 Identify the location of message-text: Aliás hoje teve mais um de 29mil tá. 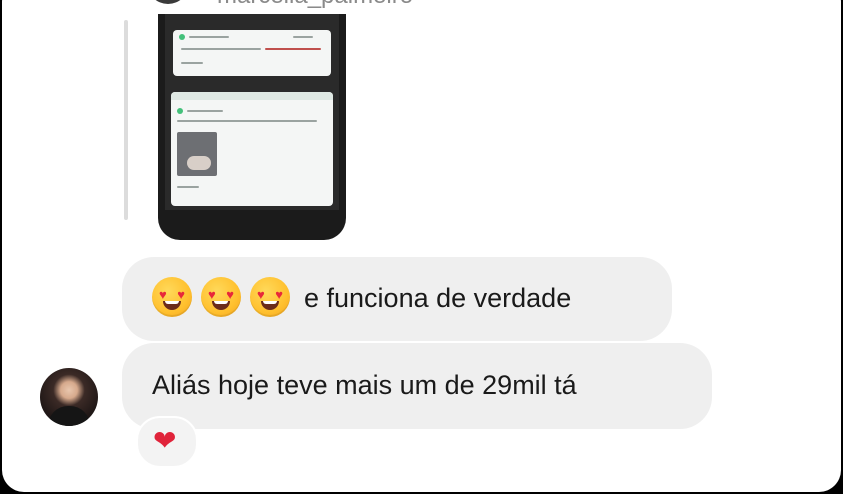
(364, 385).